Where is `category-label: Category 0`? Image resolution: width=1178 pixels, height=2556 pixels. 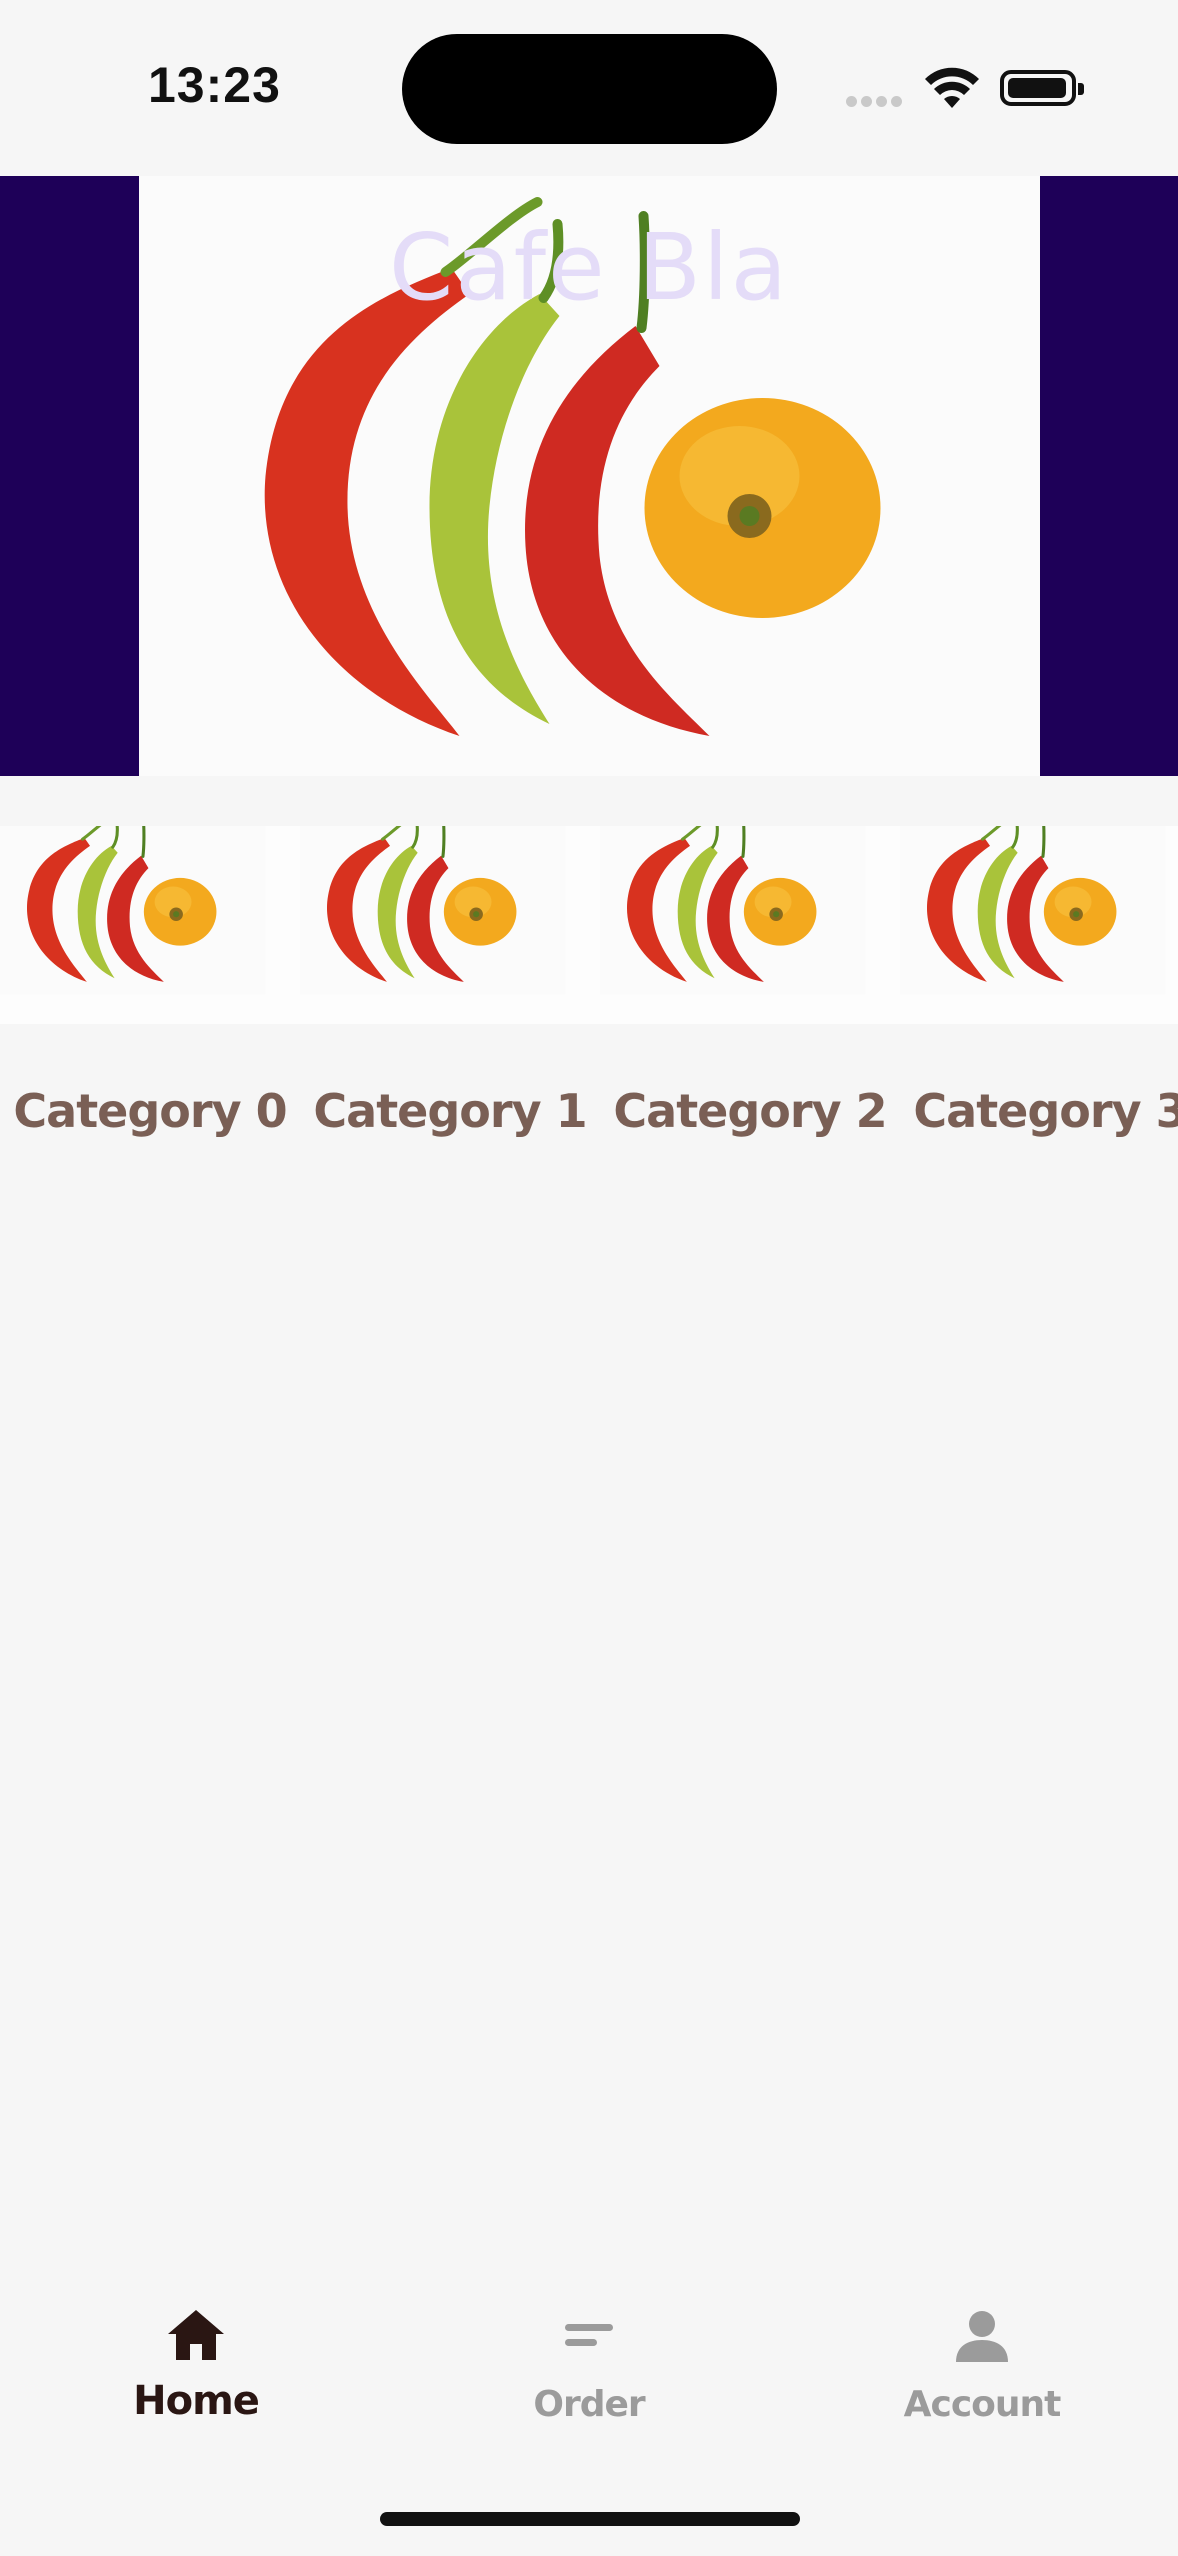 category-label: Category 0 is located at coordinates (150, 1111).